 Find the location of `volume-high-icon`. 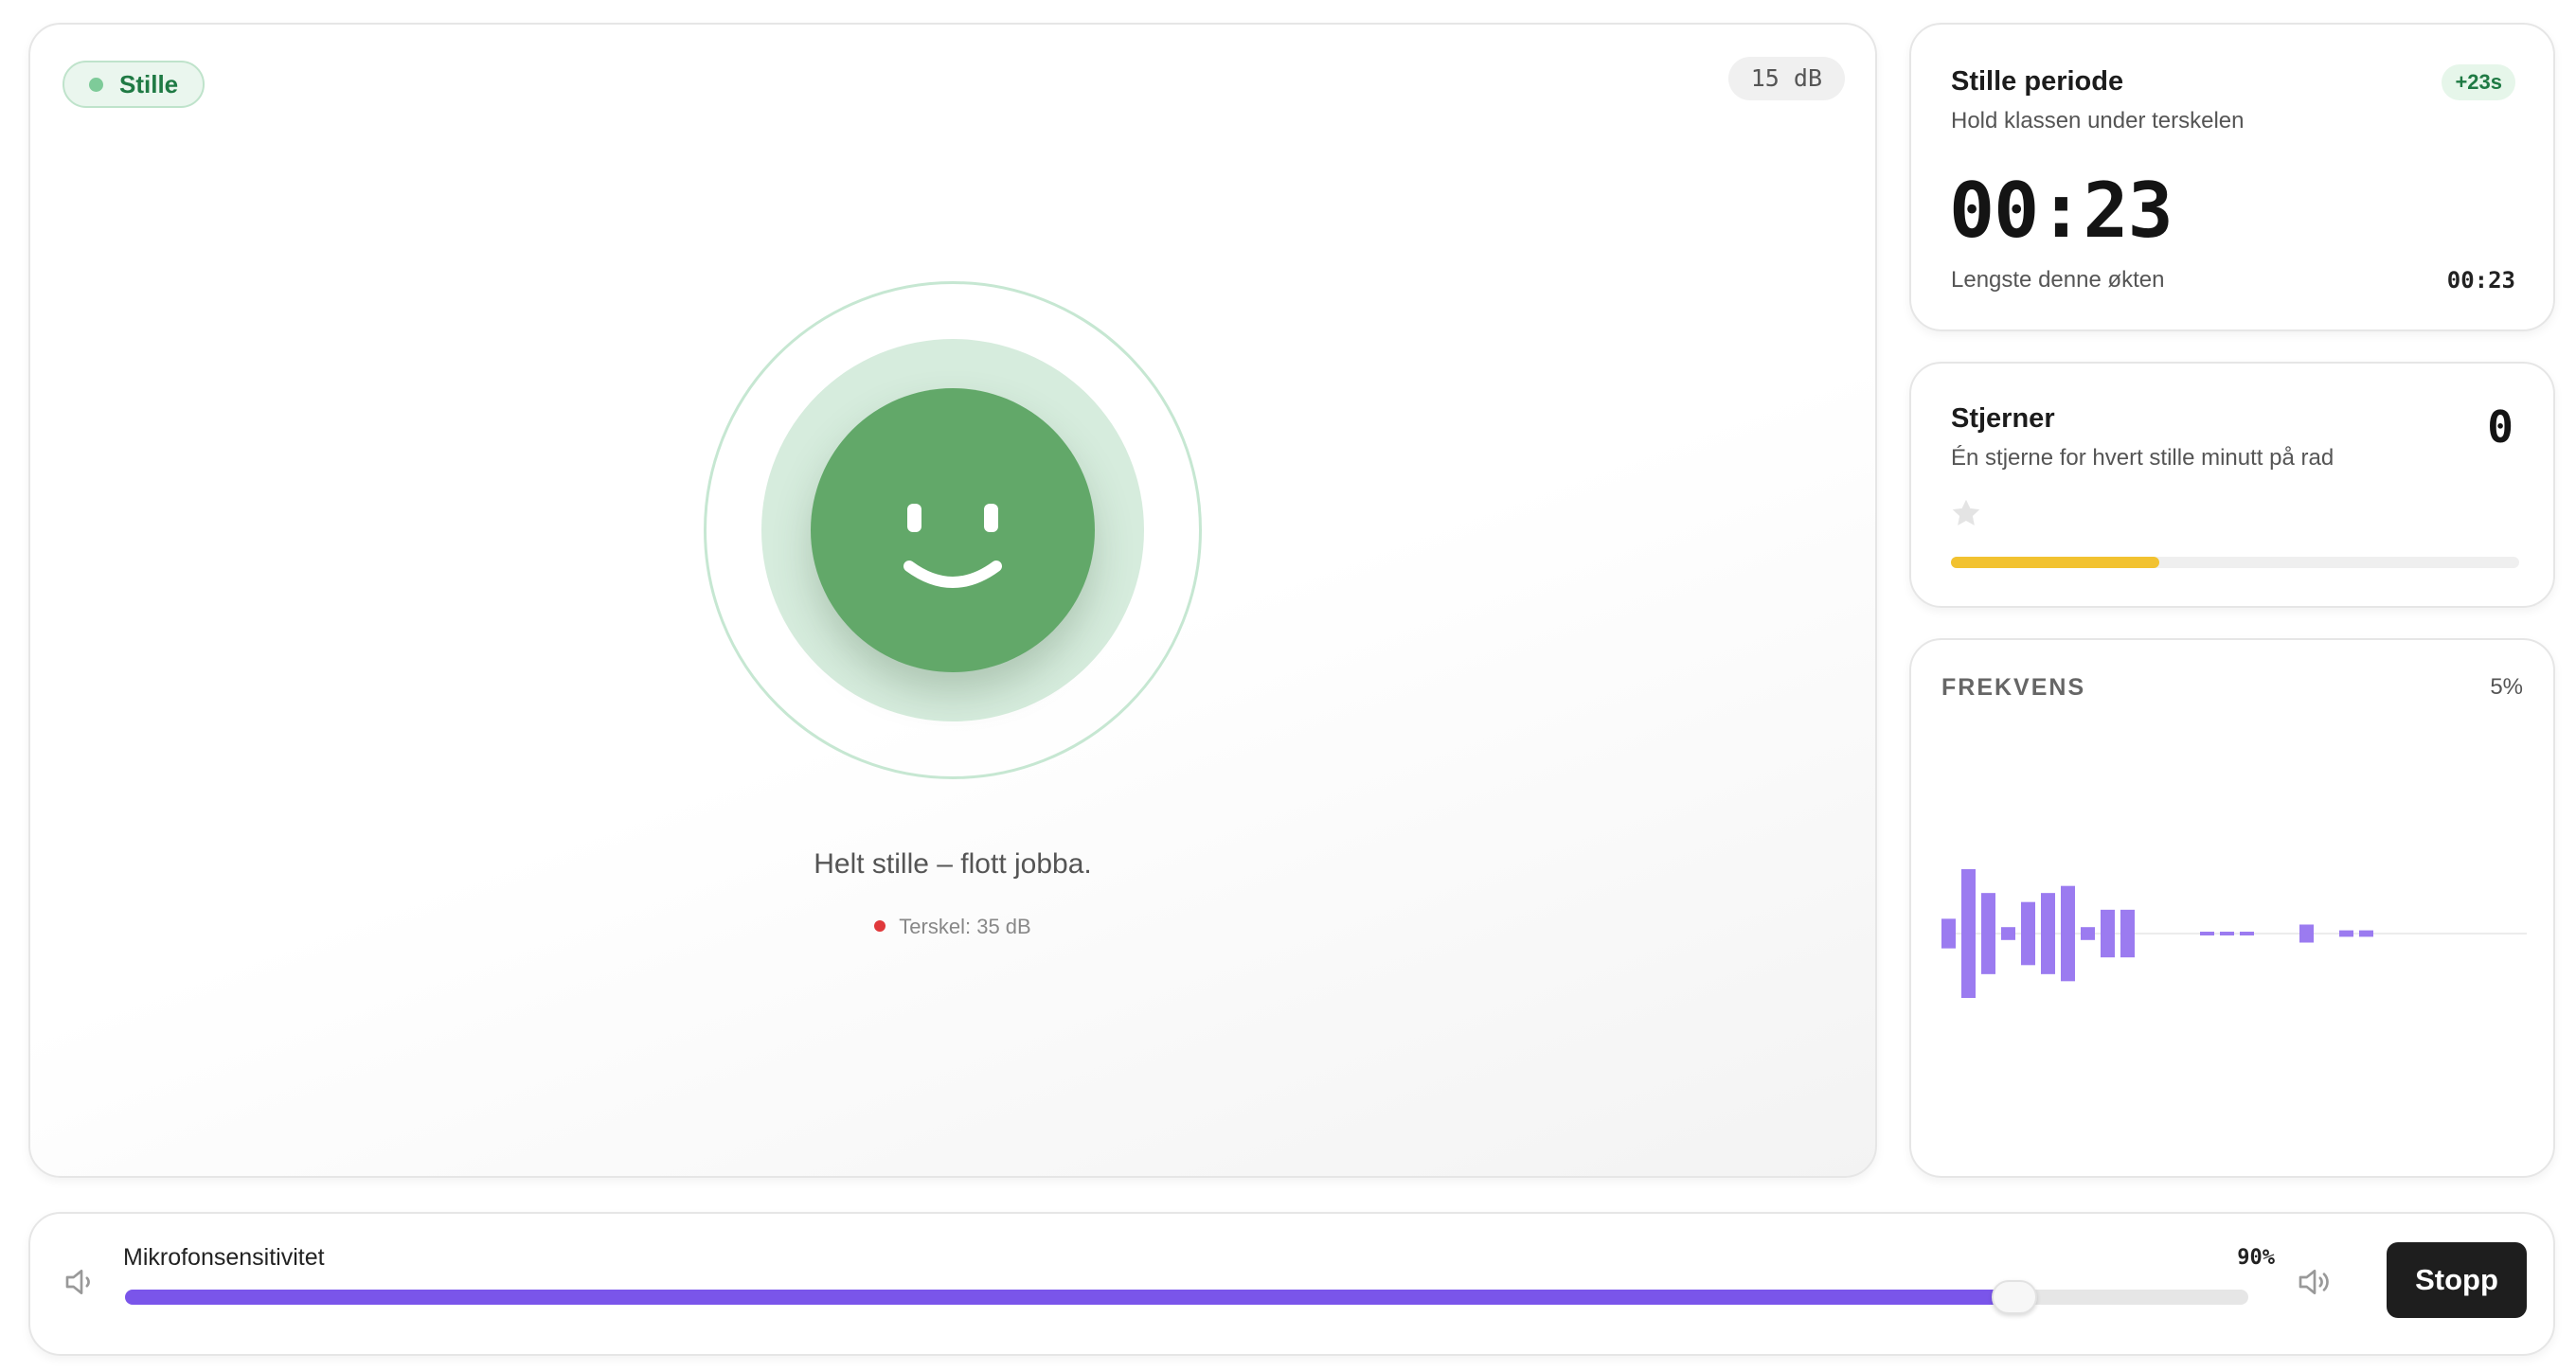

volume-high-icon is located at coordinates (2315, 1284).